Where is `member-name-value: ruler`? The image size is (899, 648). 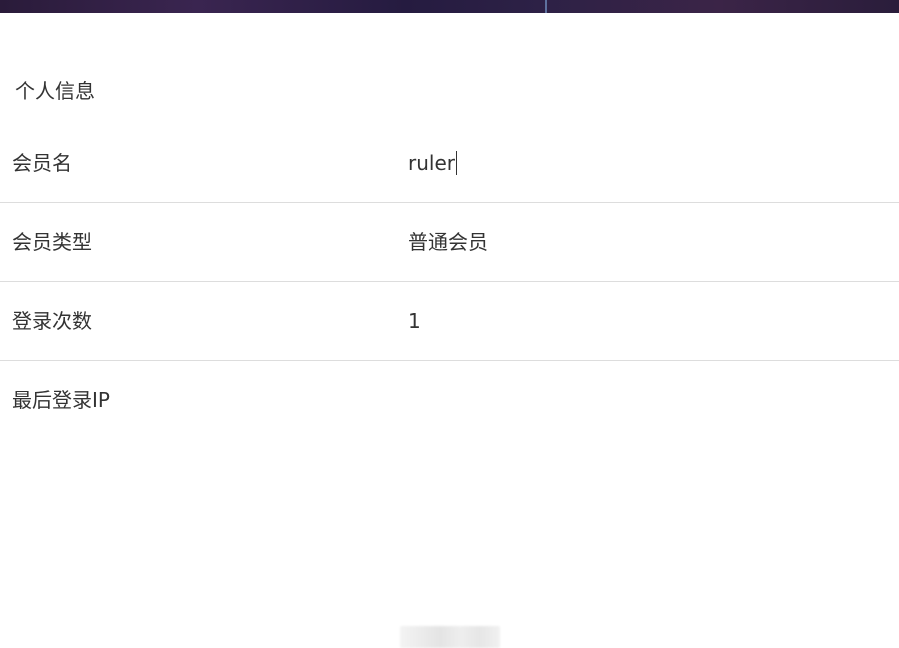 member-name-value: ruler is located at coordinates (432, 163).